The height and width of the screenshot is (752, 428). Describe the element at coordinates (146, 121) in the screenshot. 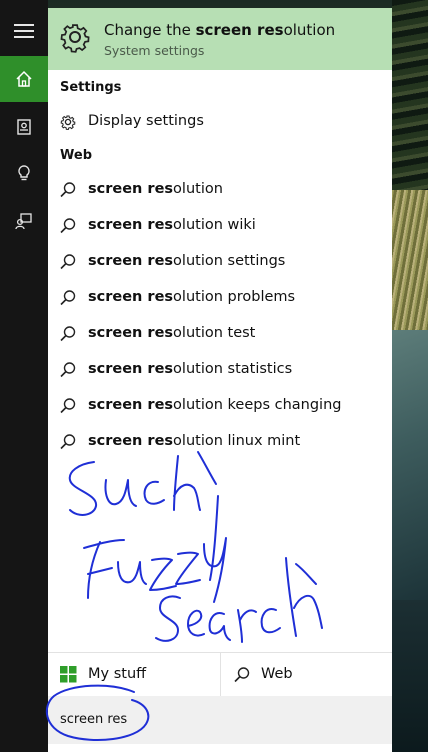

I see `result-label: Display settings` at that location.